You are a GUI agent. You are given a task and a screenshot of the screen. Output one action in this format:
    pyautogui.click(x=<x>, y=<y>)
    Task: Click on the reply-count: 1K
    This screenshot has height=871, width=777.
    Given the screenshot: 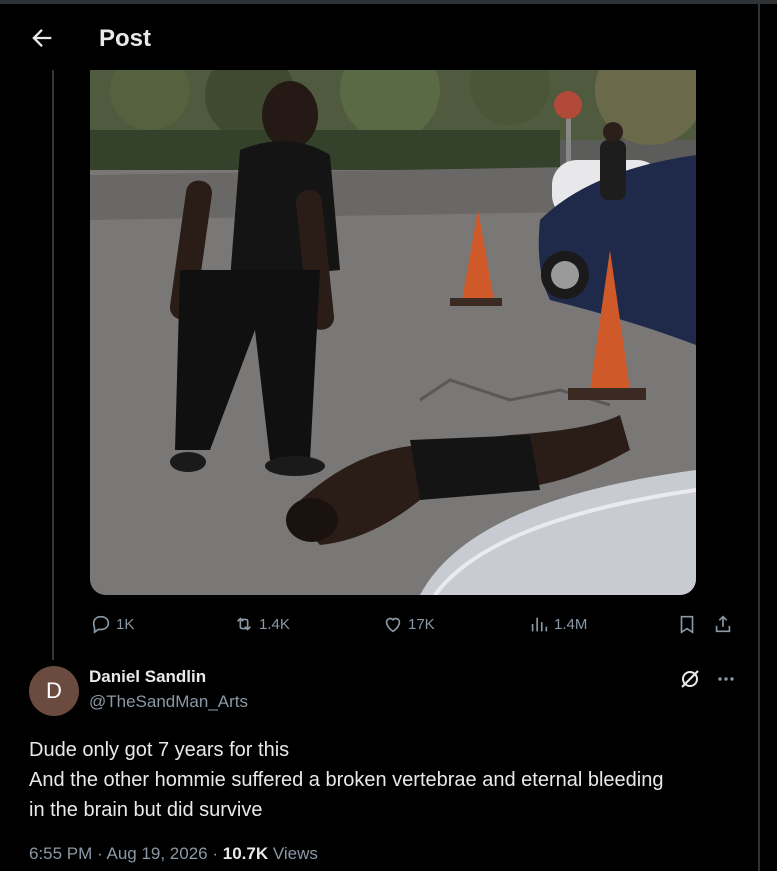 What is the action you would take?
    pyautogui.click(x=125, y=624)
    